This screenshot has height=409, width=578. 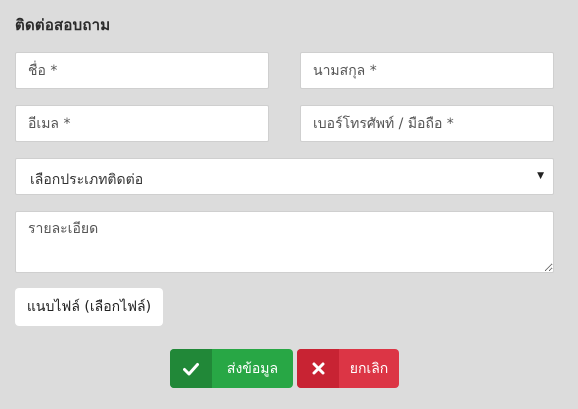 What do you see at coordinates (191, 368) in the screenshot?
I see `check-icon` at bounding box center [191, 368].